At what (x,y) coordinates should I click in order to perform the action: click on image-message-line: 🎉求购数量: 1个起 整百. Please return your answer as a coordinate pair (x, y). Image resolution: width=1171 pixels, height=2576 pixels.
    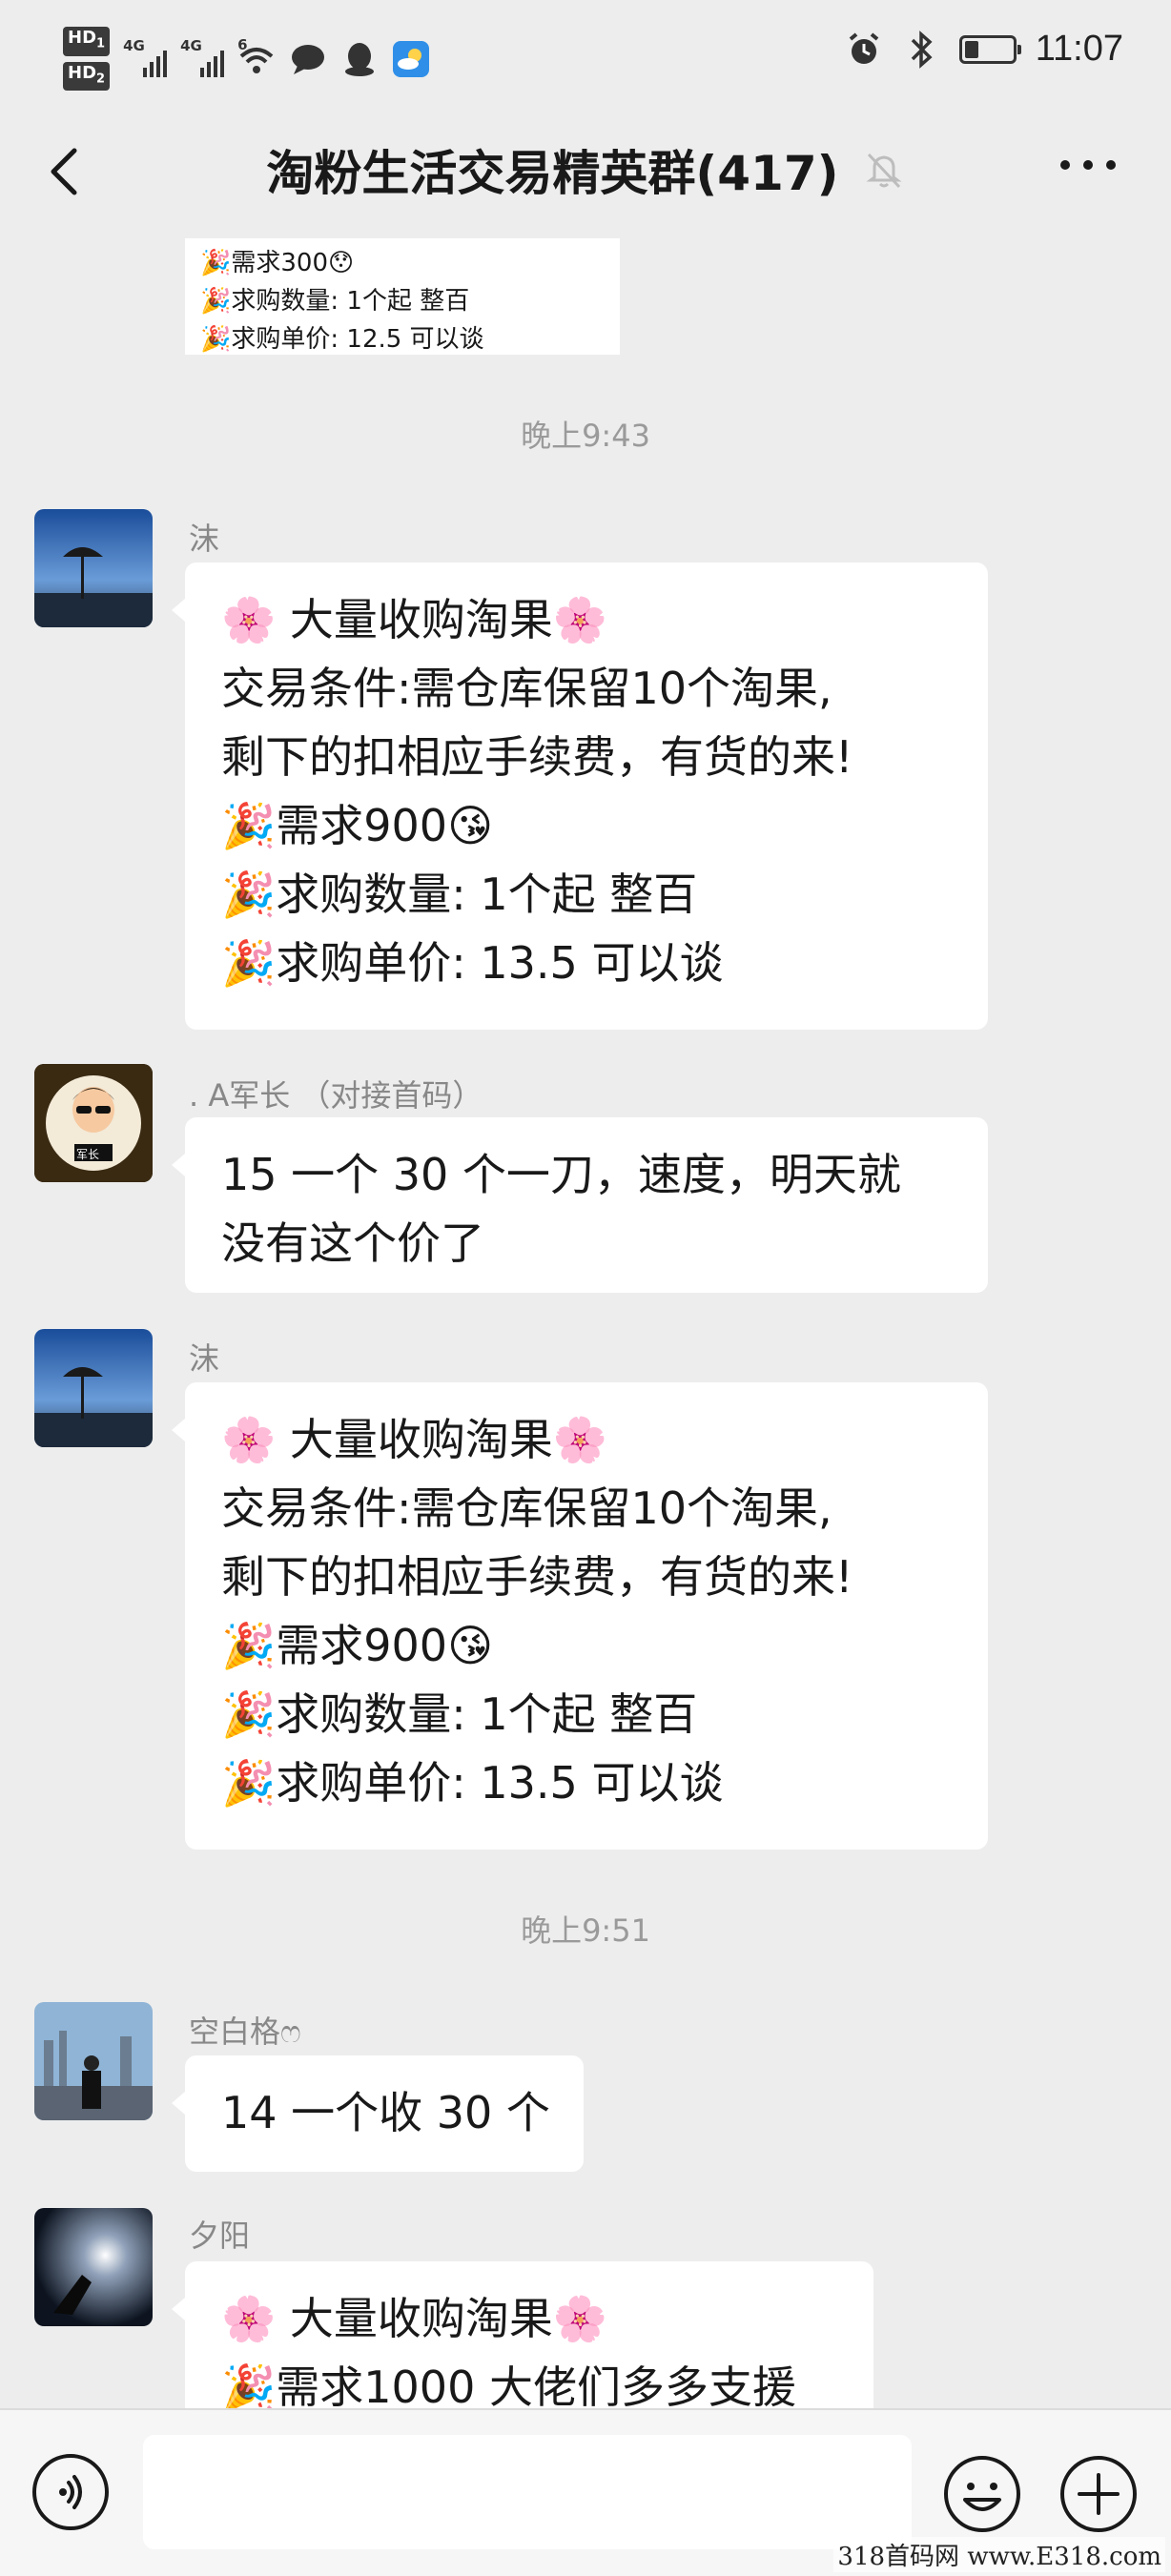
    Looking at the image, I should click on (335, 301).